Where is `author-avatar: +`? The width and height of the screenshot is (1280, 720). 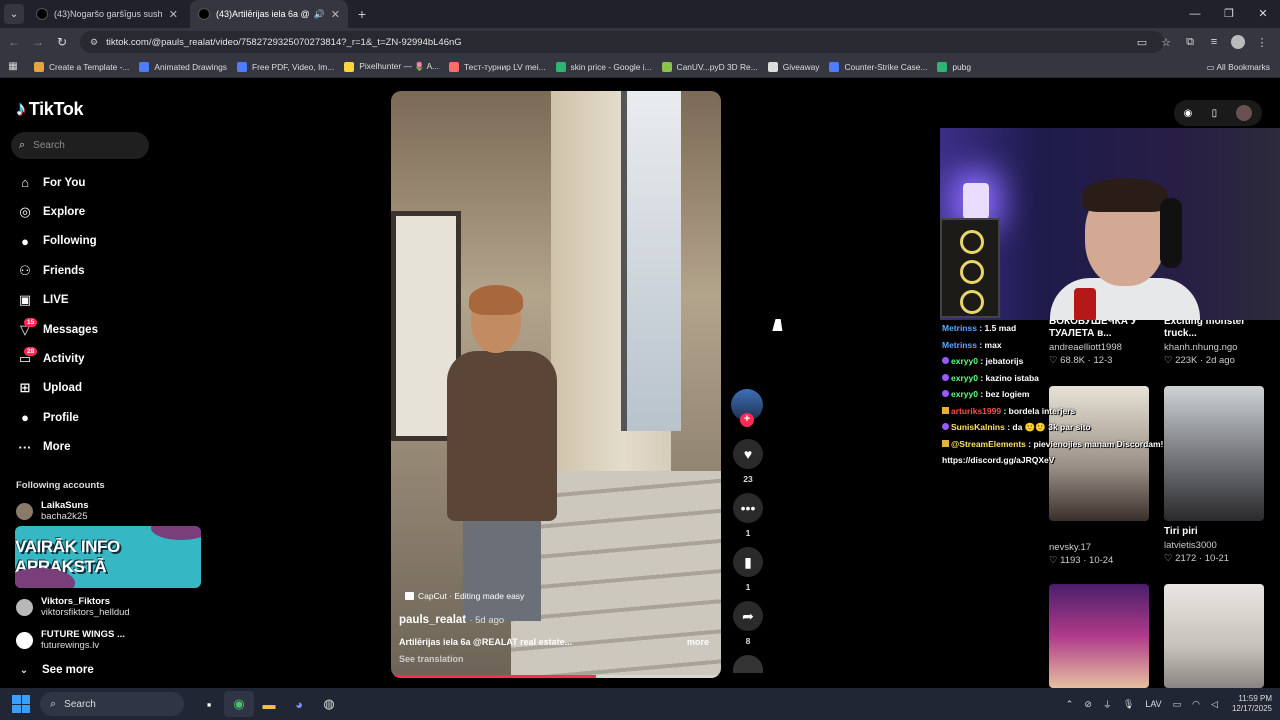 author-avatar: + is located at coordinates (747, 408).